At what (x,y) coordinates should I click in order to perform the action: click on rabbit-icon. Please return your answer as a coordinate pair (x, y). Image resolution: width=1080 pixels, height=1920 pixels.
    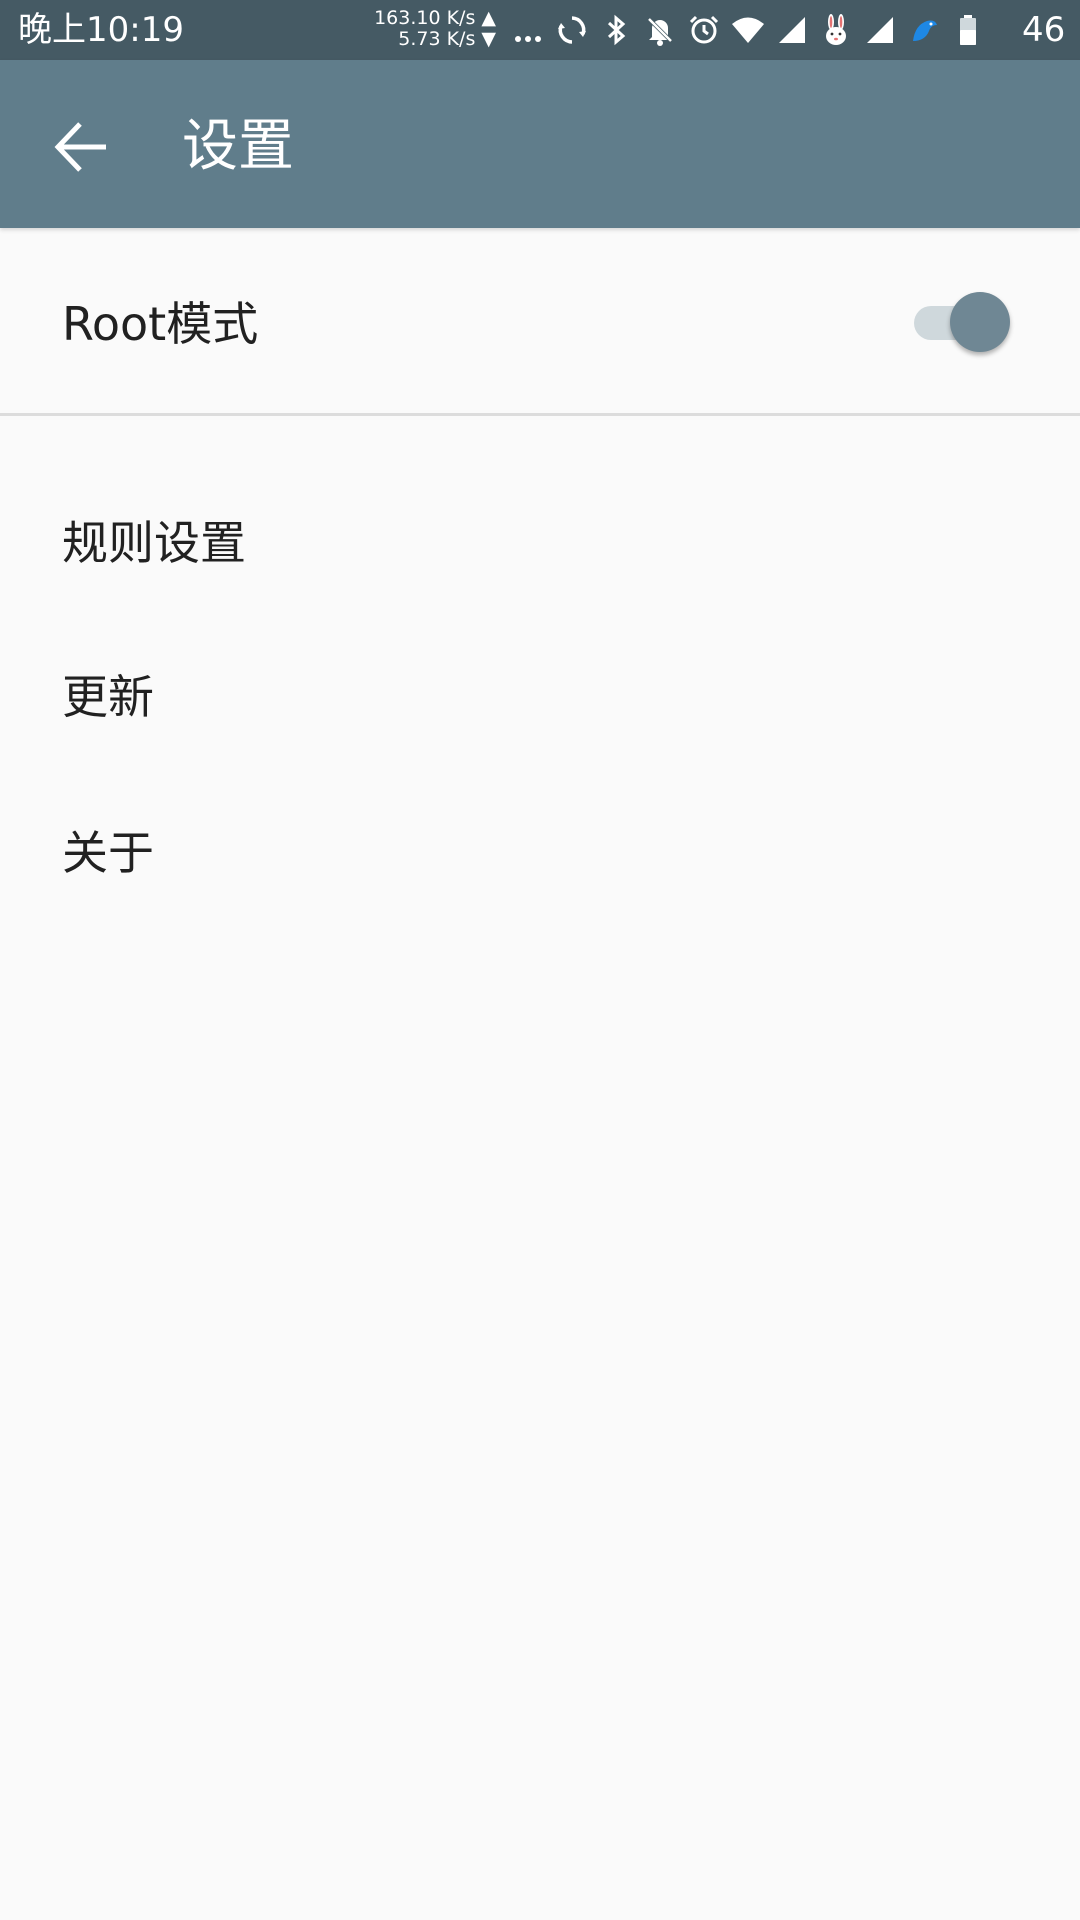
    Looking at the image, I should click on (836, 30).